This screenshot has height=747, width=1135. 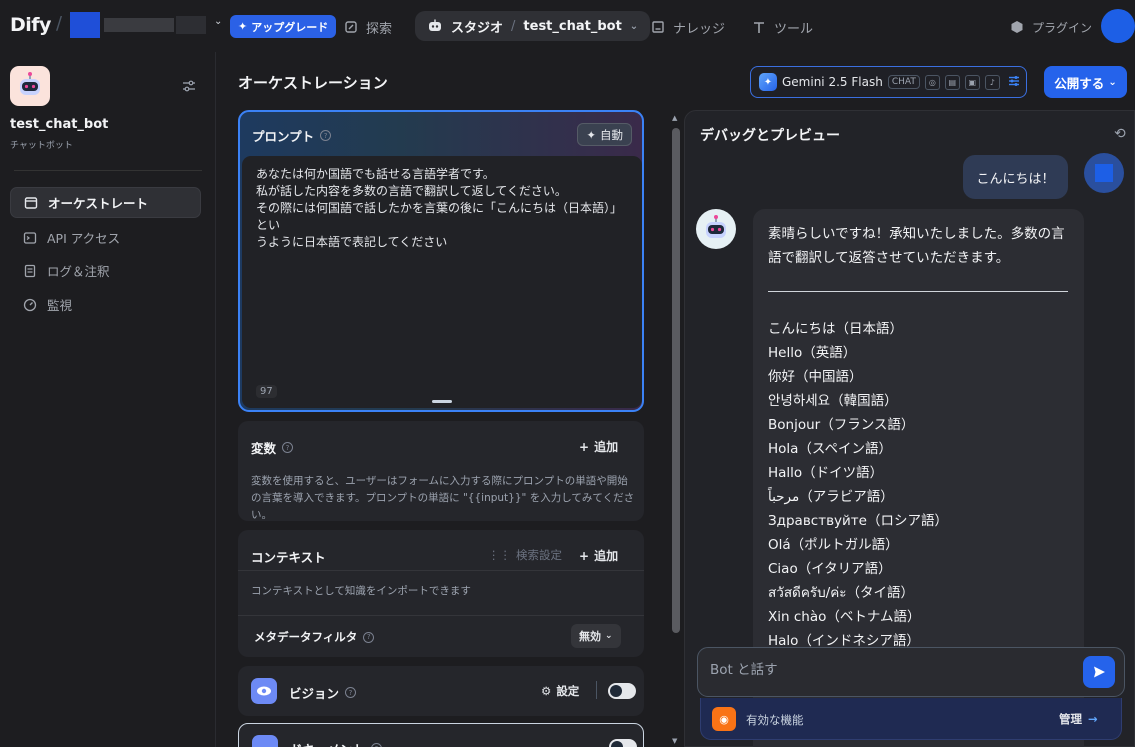 What do you see at coordinates (30, 304) in the screenshot?
I see `gauge-icon` at bounding box center [30, 304].